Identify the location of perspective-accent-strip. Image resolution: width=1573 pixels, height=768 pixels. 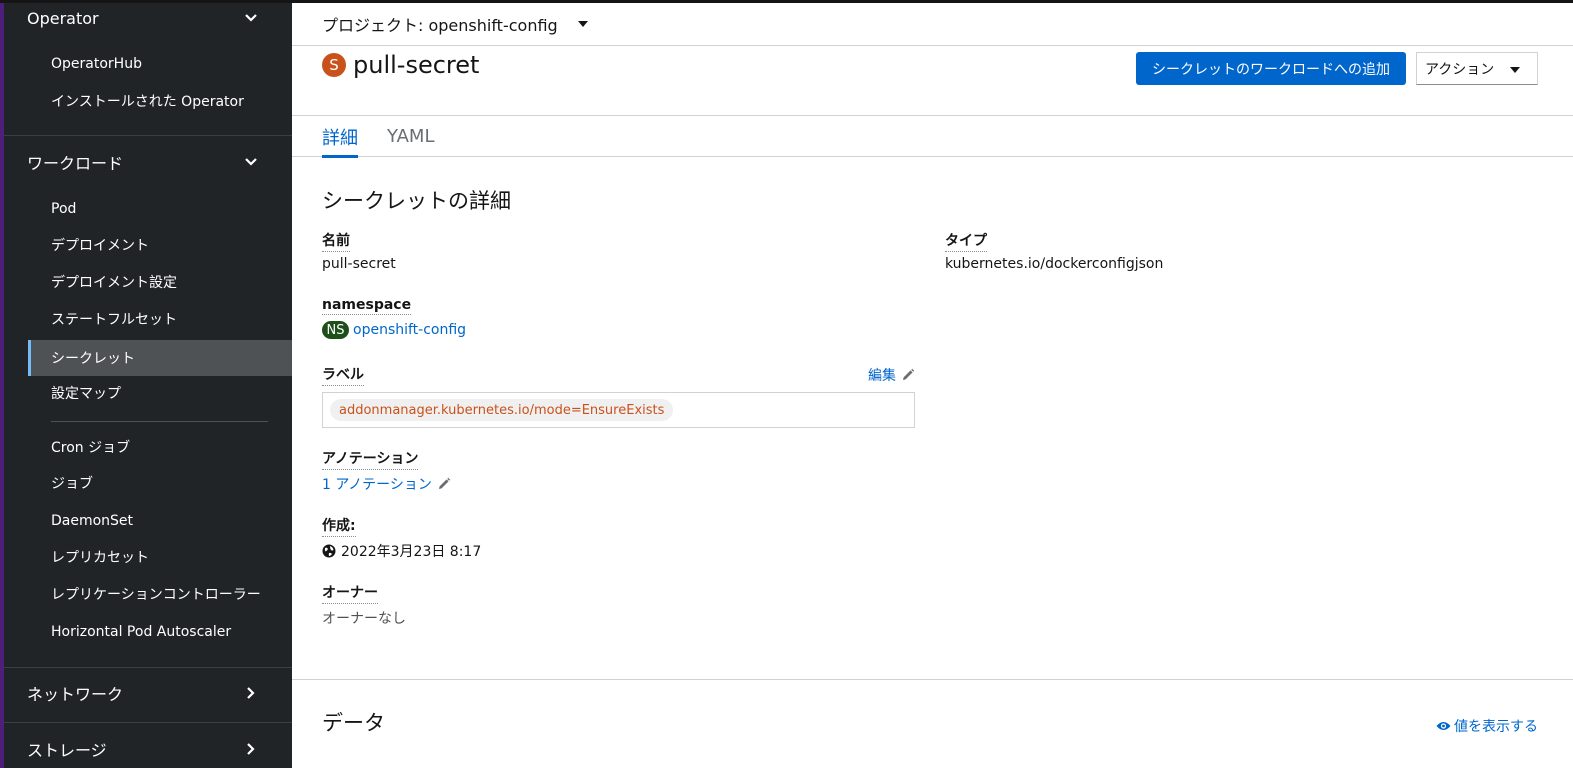
(2, 384).